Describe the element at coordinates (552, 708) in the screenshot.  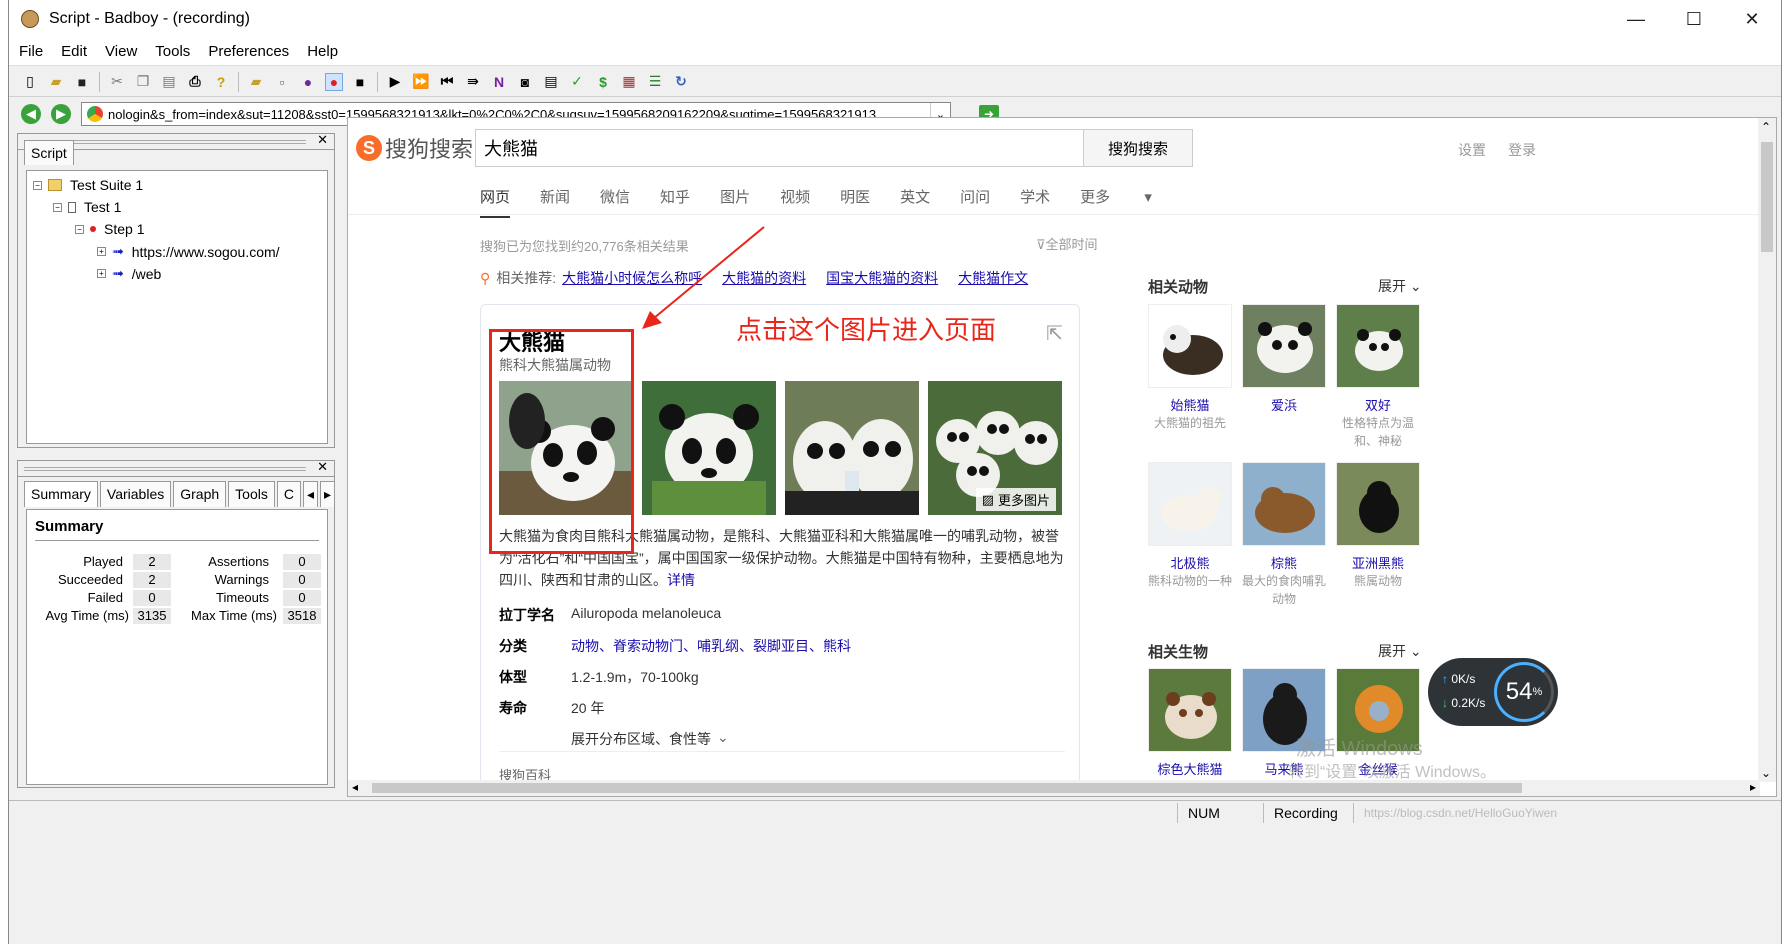
I see `fact-row: 寿命 20 年` at that location.